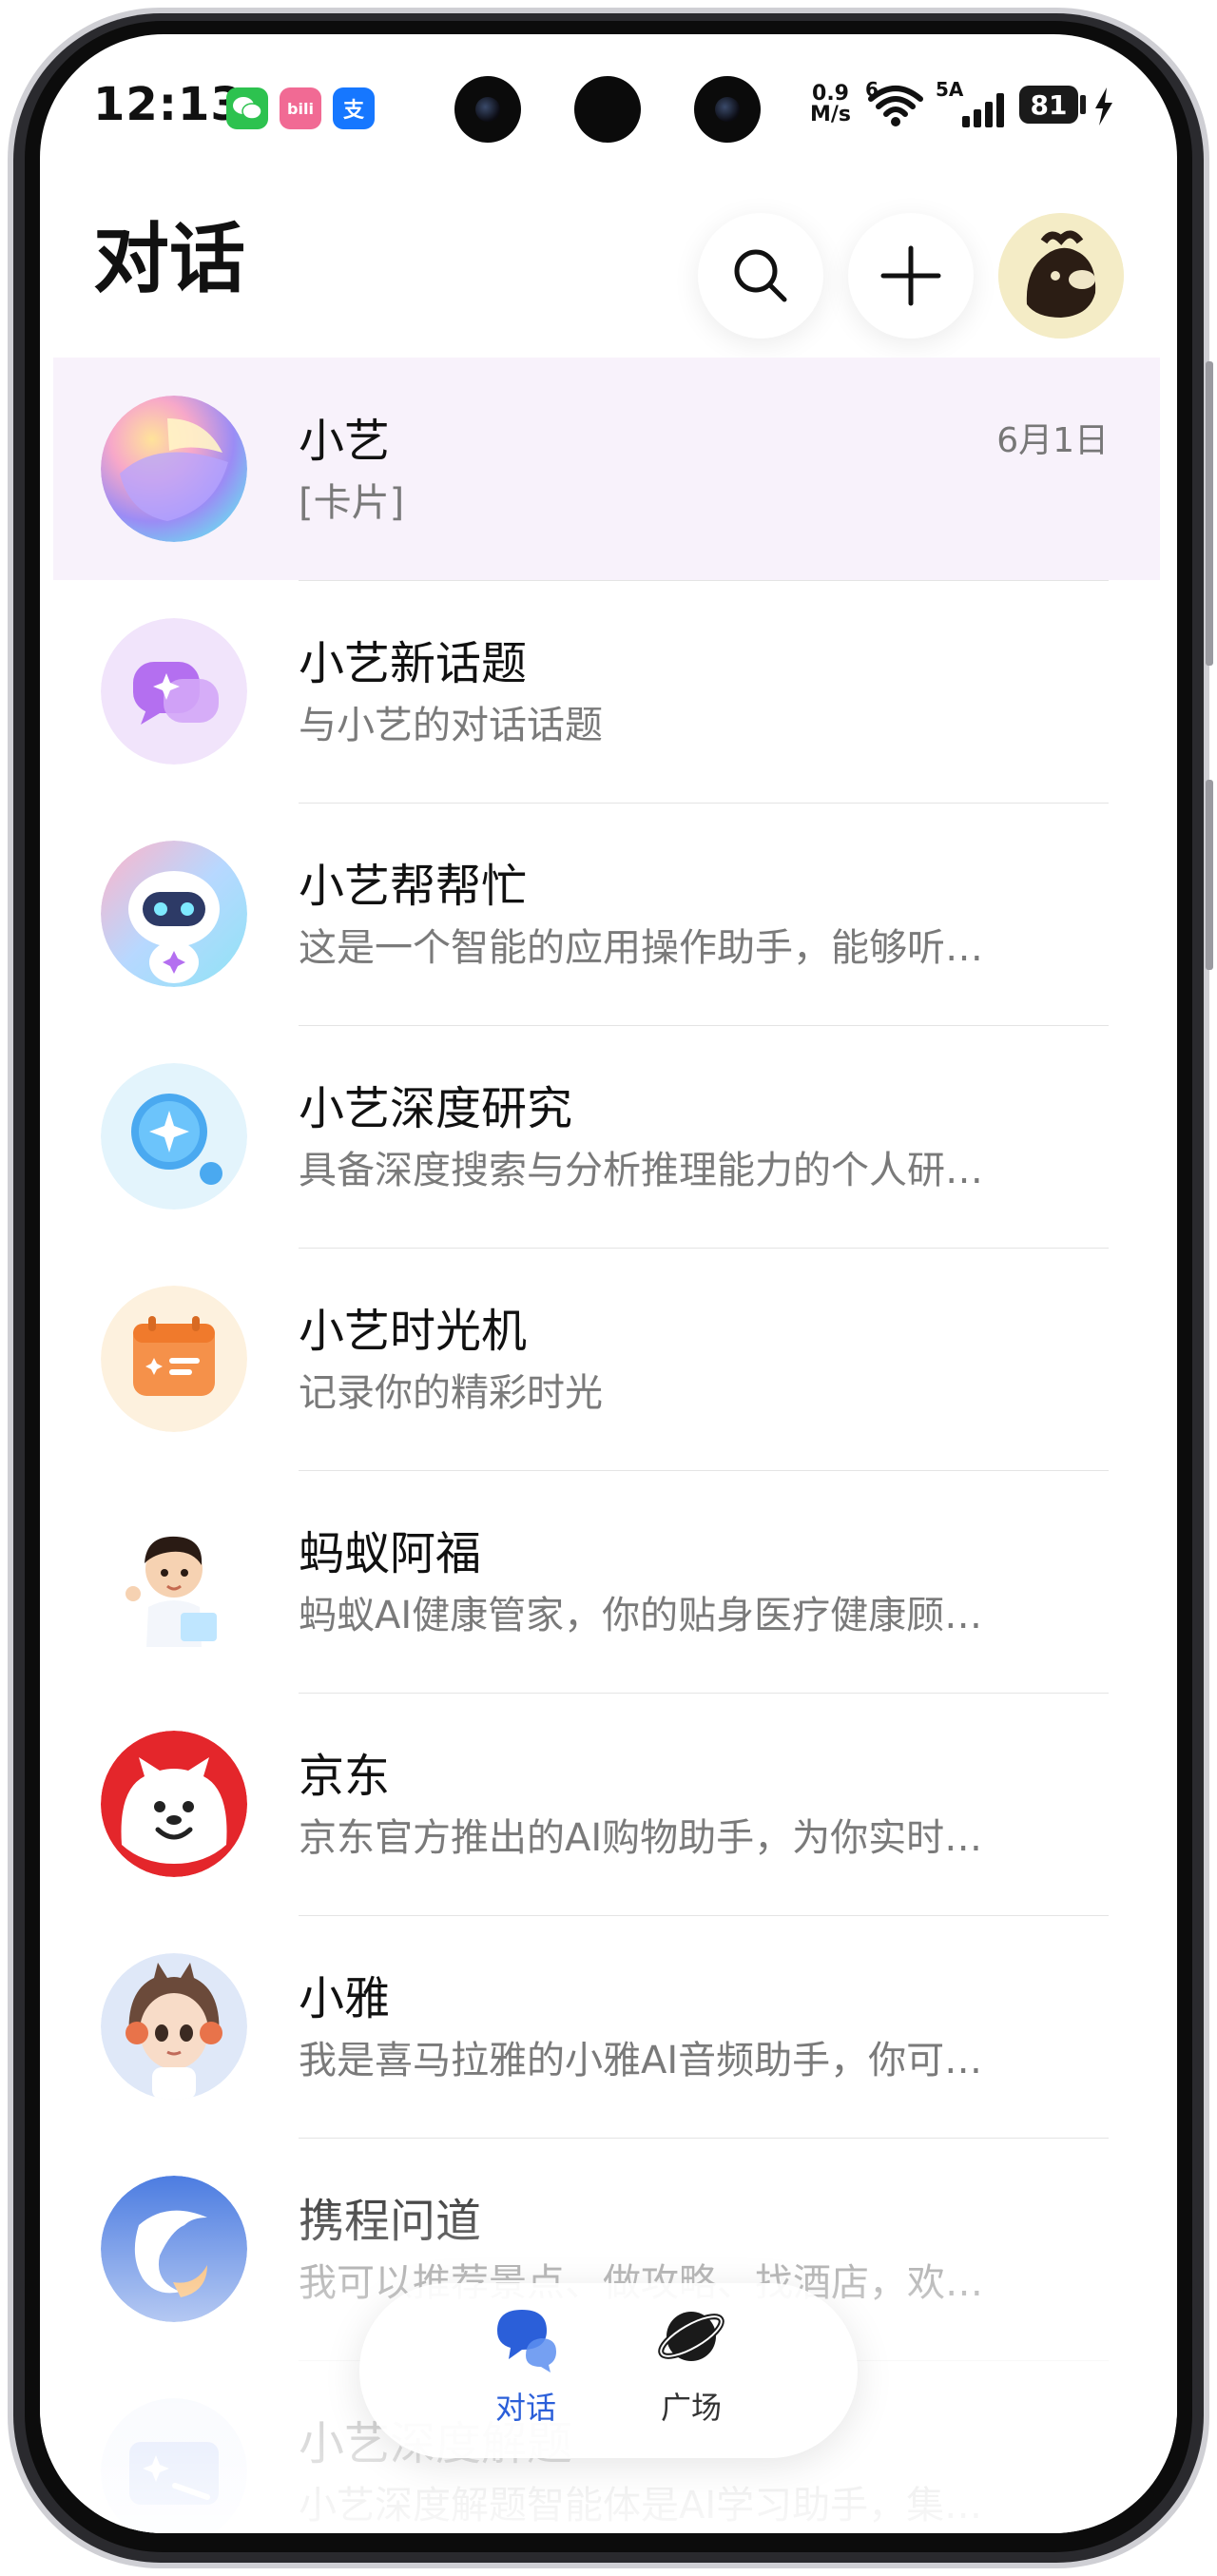  What do you see at coordinates (831, 104) in the screenshot?
I see `net-speed: 0.9 M/s` at bounding box center [831, 104].